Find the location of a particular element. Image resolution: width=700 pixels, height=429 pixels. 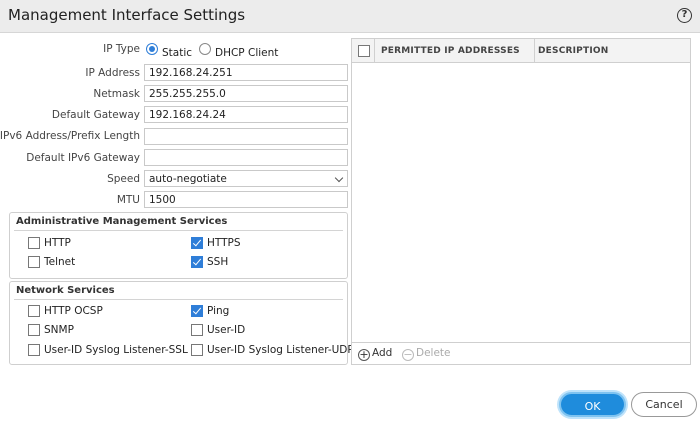

ip-type-dhcp-radio is located at coordinates (205, 49).